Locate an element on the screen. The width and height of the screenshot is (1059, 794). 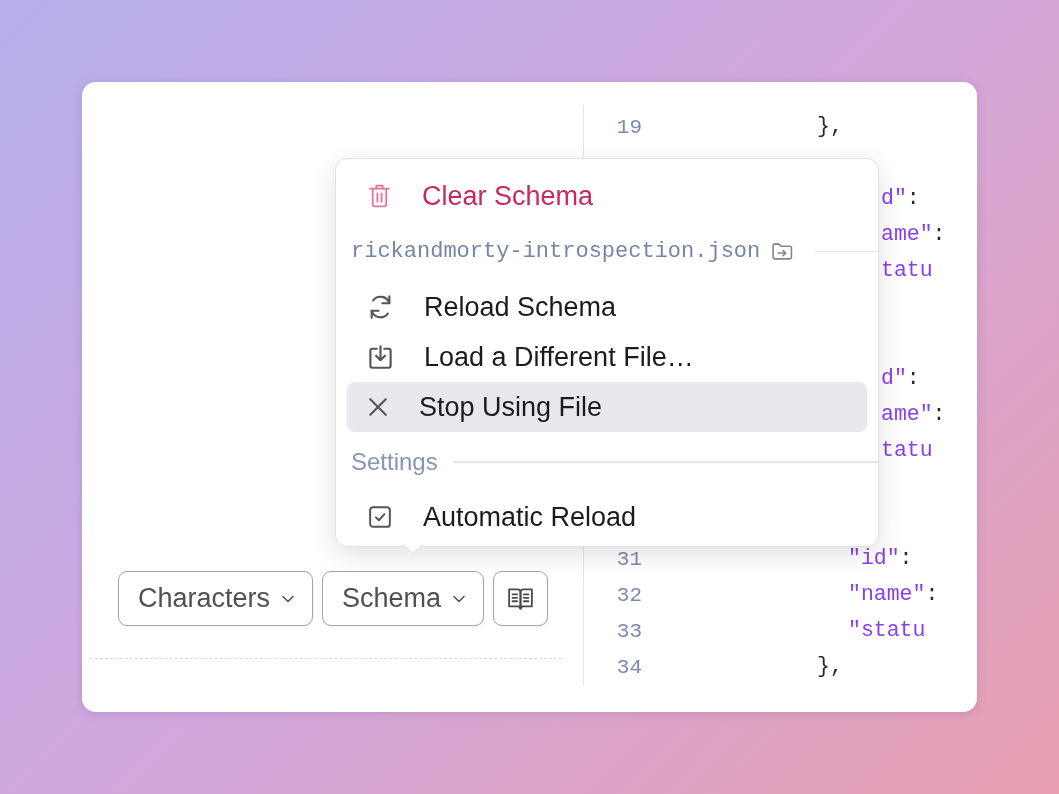
dropdown-button: Schema is located at coordinates (403, 598).